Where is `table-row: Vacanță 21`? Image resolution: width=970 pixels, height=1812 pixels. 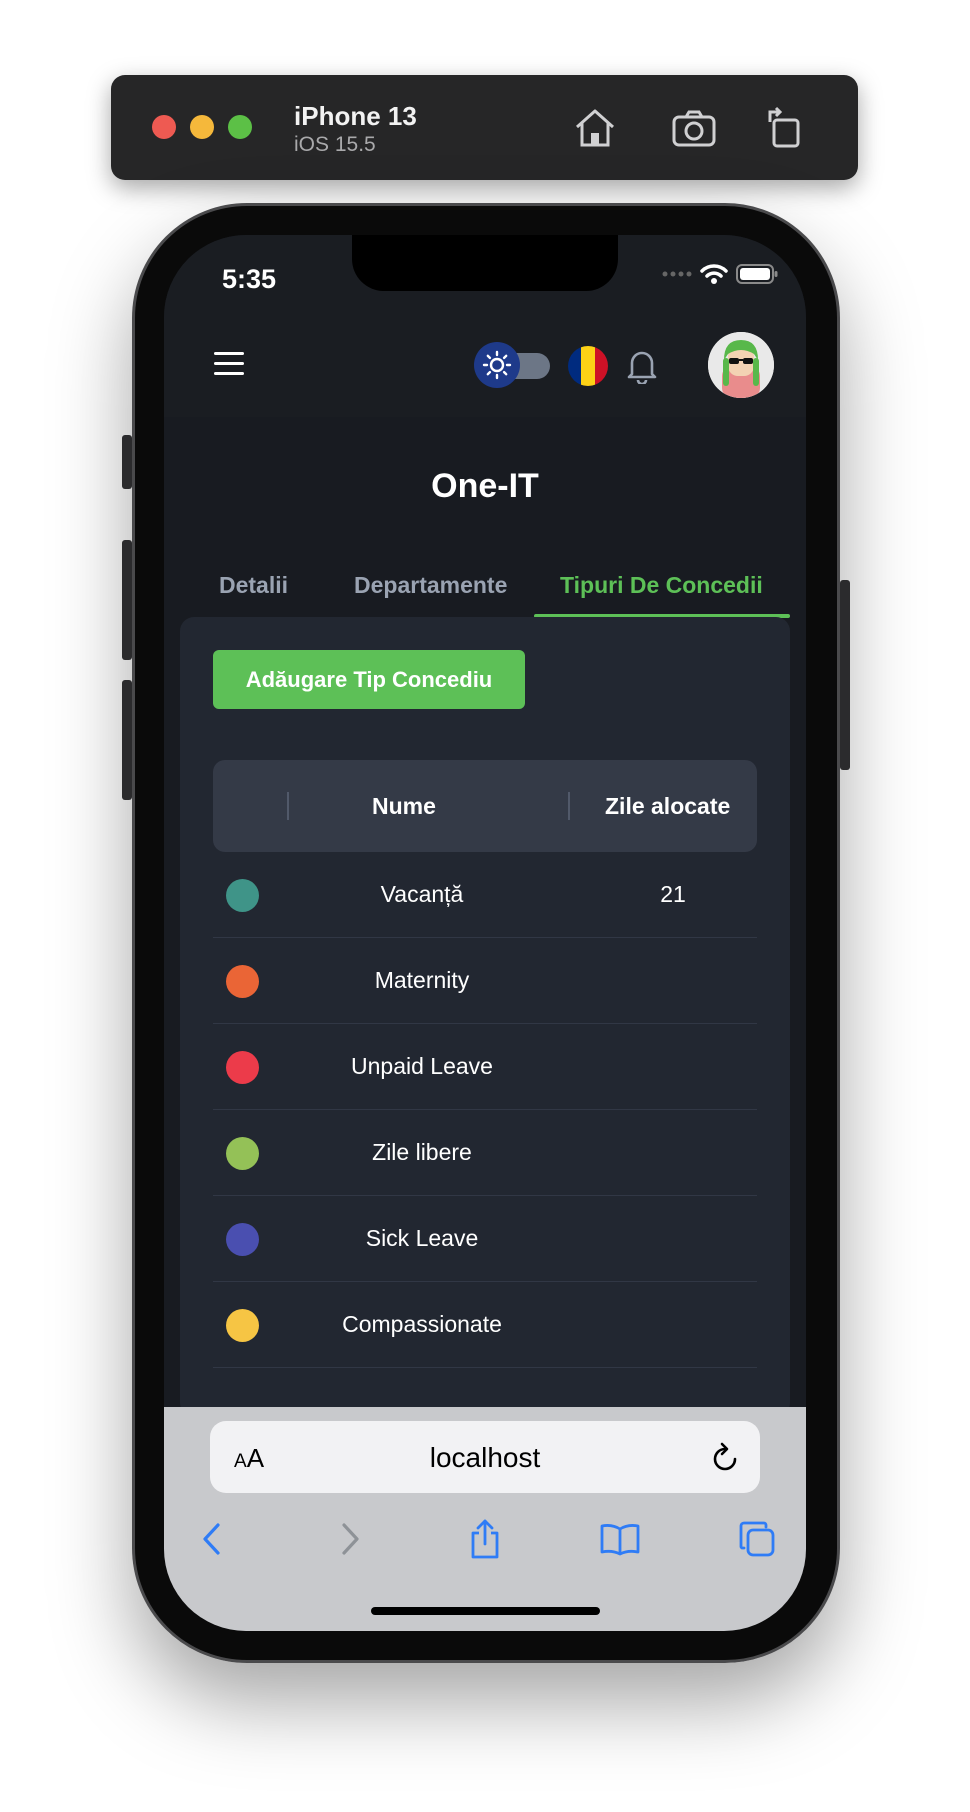 table-row: Vacanță 21 is located at coordinates (485, 895).